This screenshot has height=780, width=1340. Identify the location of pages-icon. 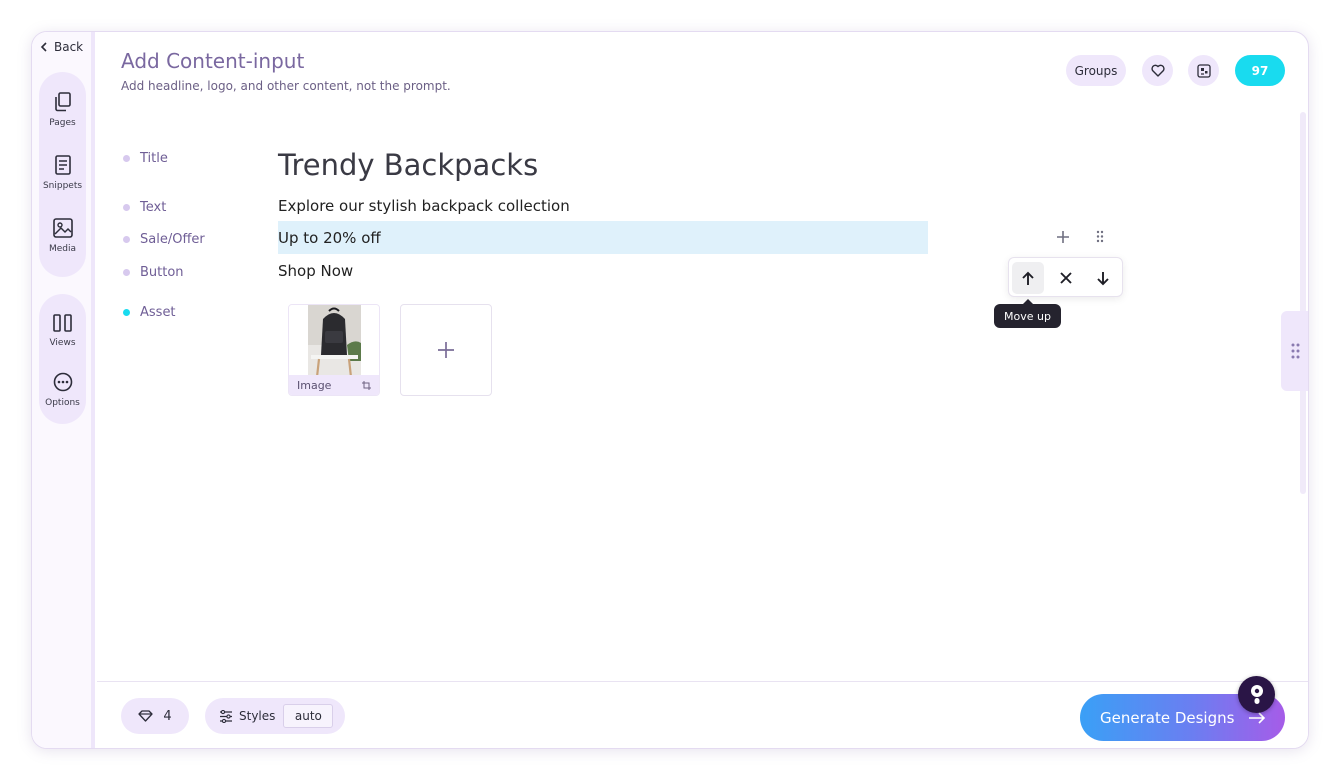
(62, 102).